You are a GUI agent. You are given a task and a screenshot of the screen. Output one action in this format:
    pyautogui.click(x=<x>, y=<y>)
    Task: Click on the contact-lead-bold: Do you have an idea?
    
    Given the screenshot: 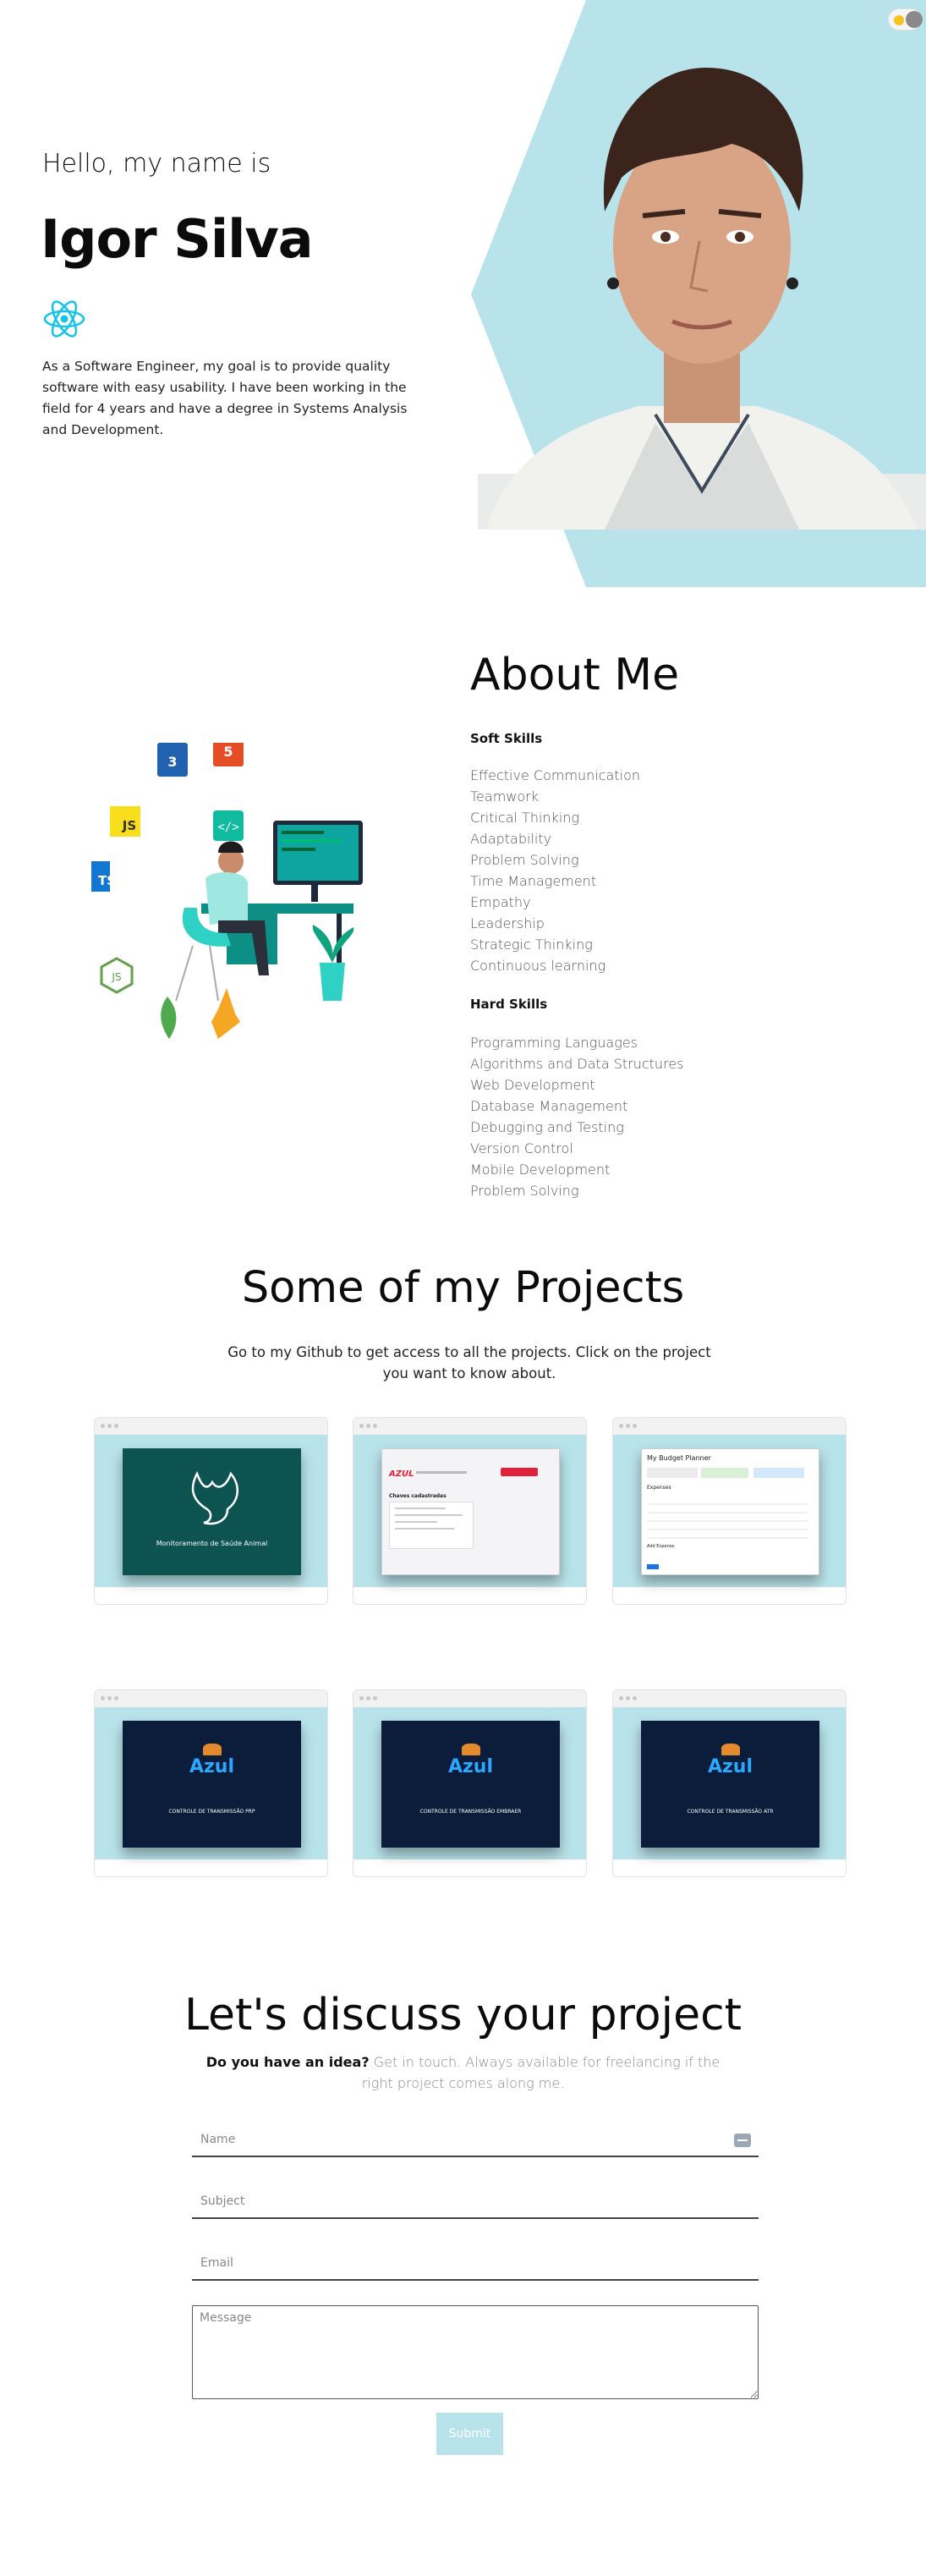 What is the action you would take?
    pyautogui.click(x=287, y=2062)
    